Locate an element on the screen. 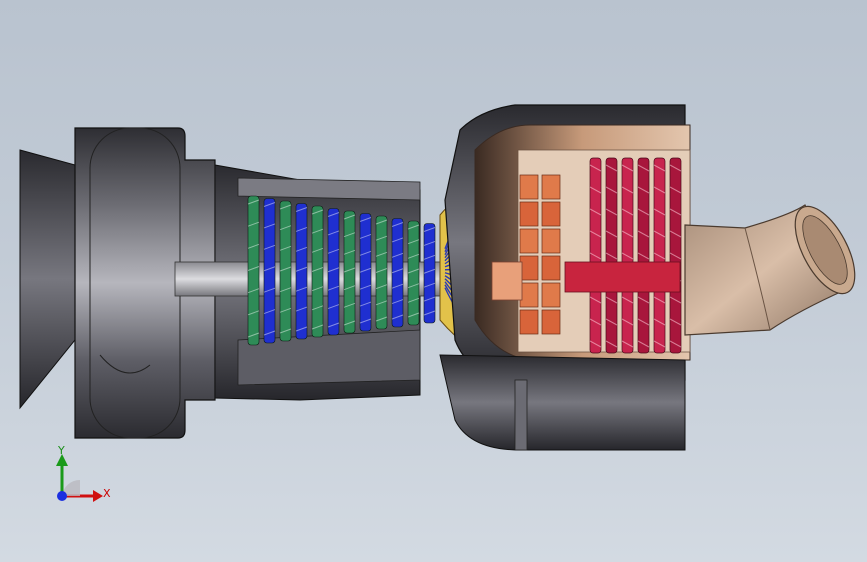 The width and height of the screenshot is (867, 562). y-axis-label: Y is located at coordinates (61, 450).